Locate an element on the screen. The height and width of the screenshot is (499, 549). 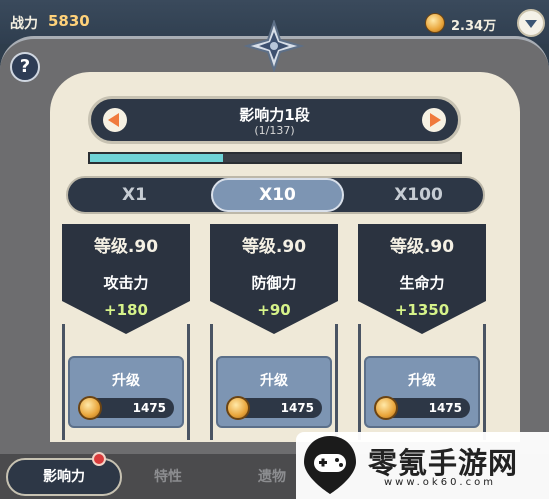
next-level-button is located at coordinates (434, 120).